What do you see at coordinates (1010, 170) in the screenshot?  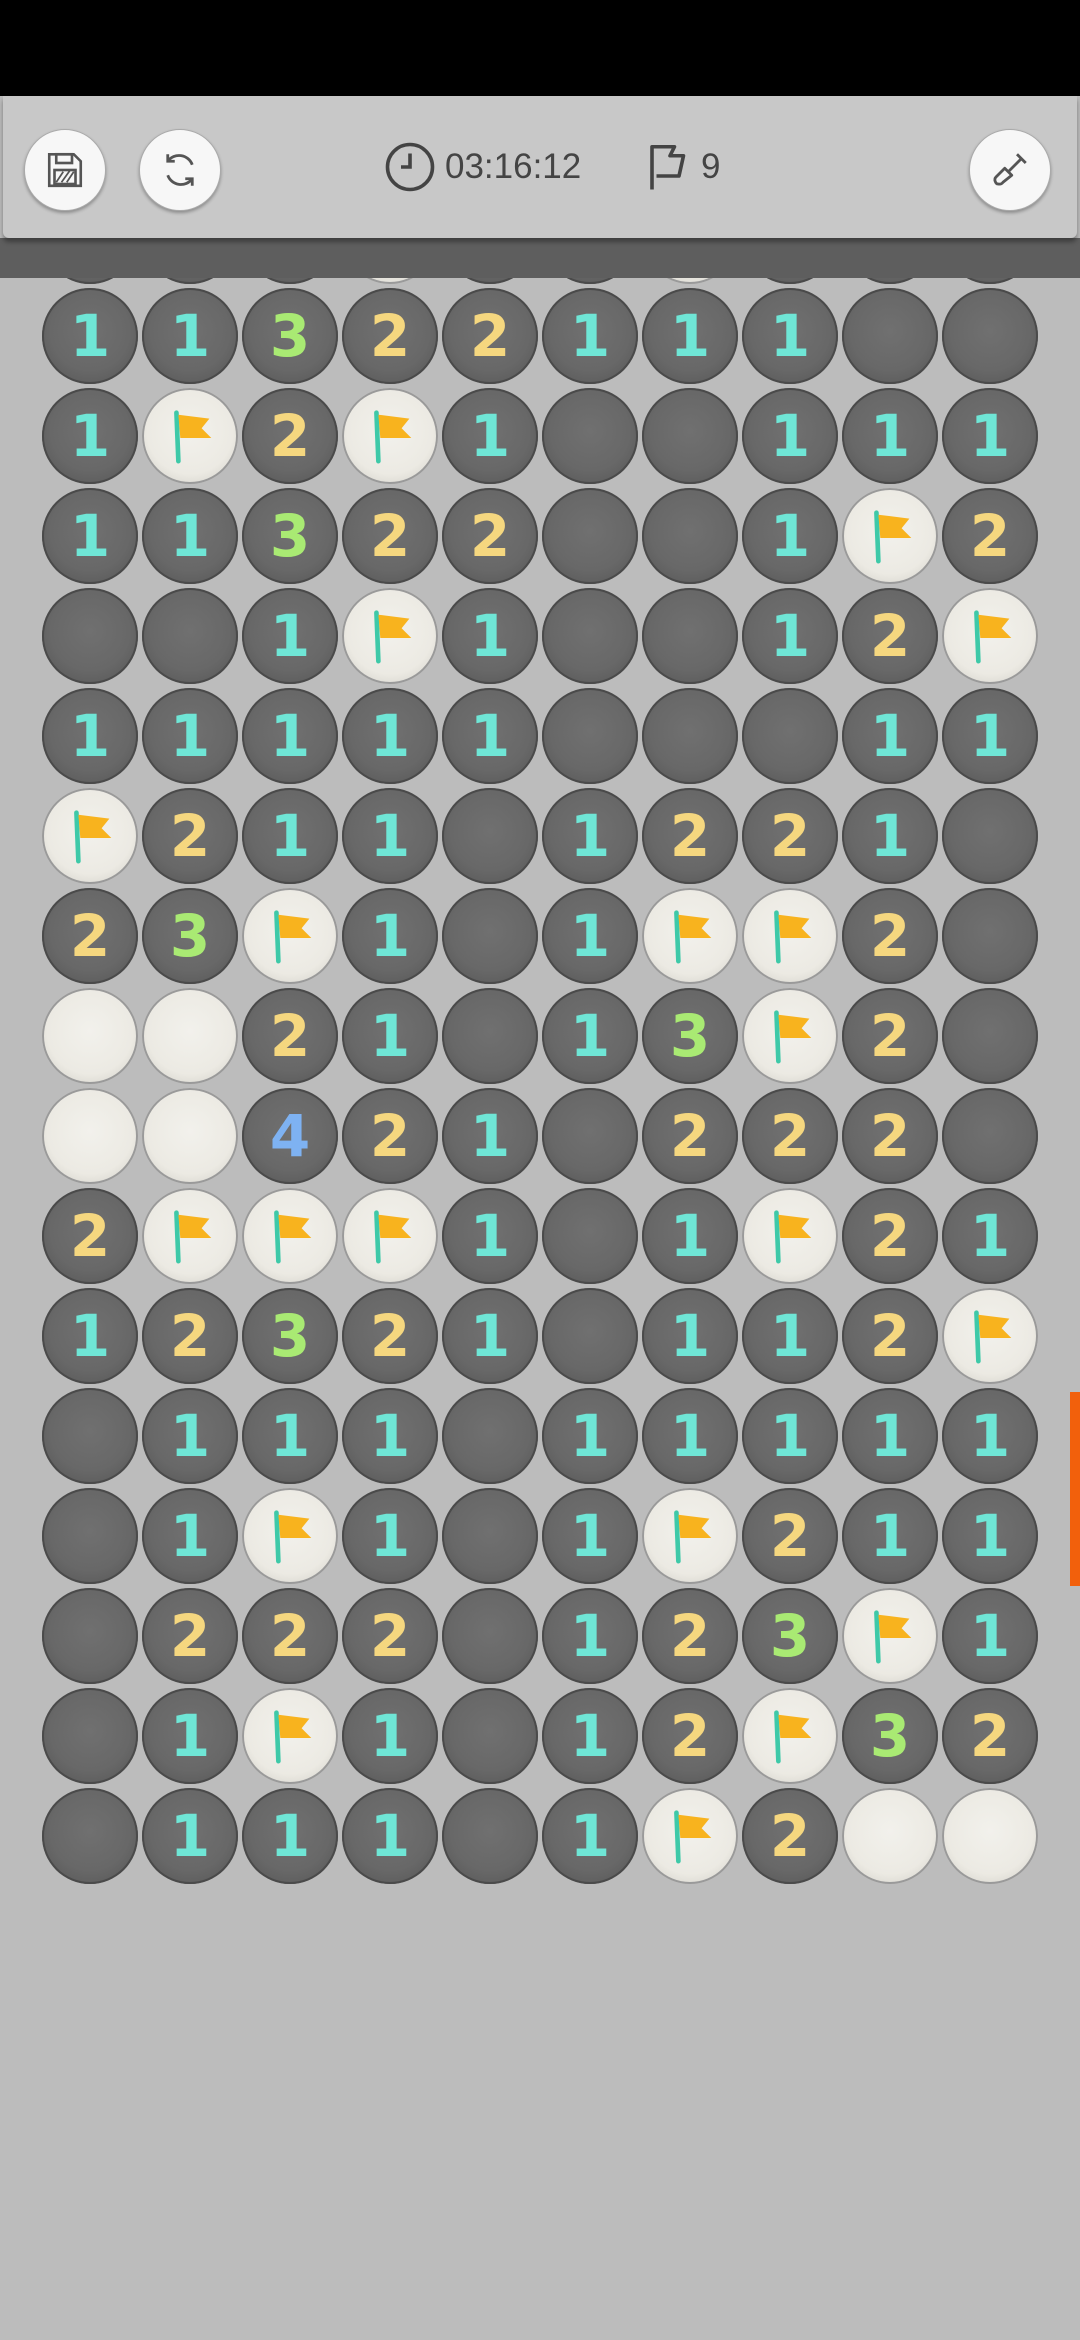 I see `dig-mode-button` at bounding box center [1010, 170].